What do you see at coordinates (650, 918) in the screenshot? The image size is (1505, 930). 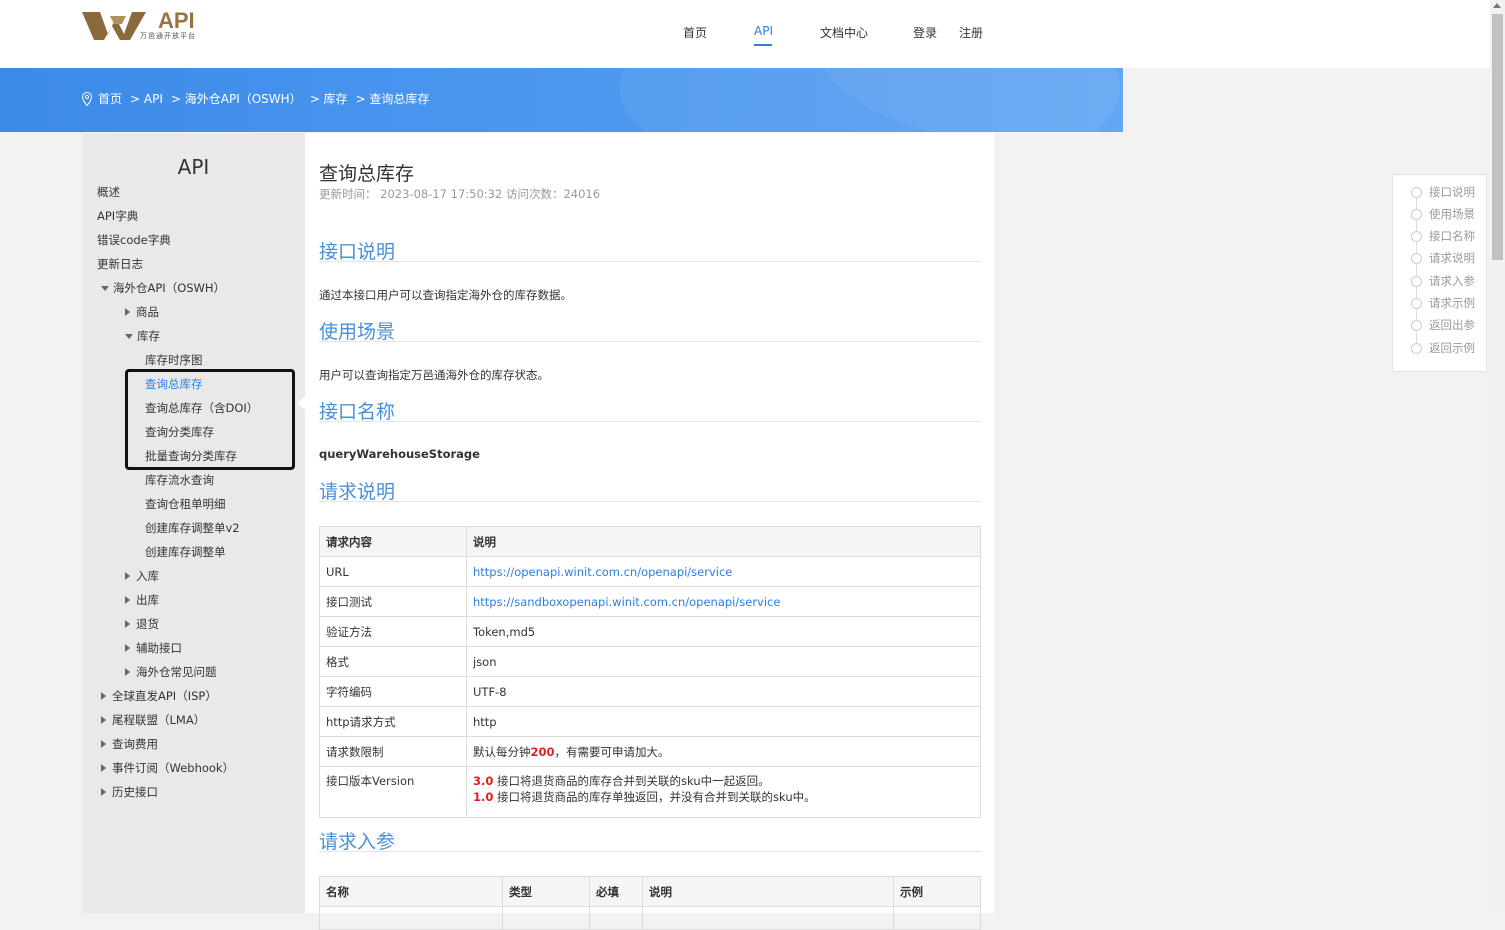 I see `table-row` at bounding box center [650, 918].